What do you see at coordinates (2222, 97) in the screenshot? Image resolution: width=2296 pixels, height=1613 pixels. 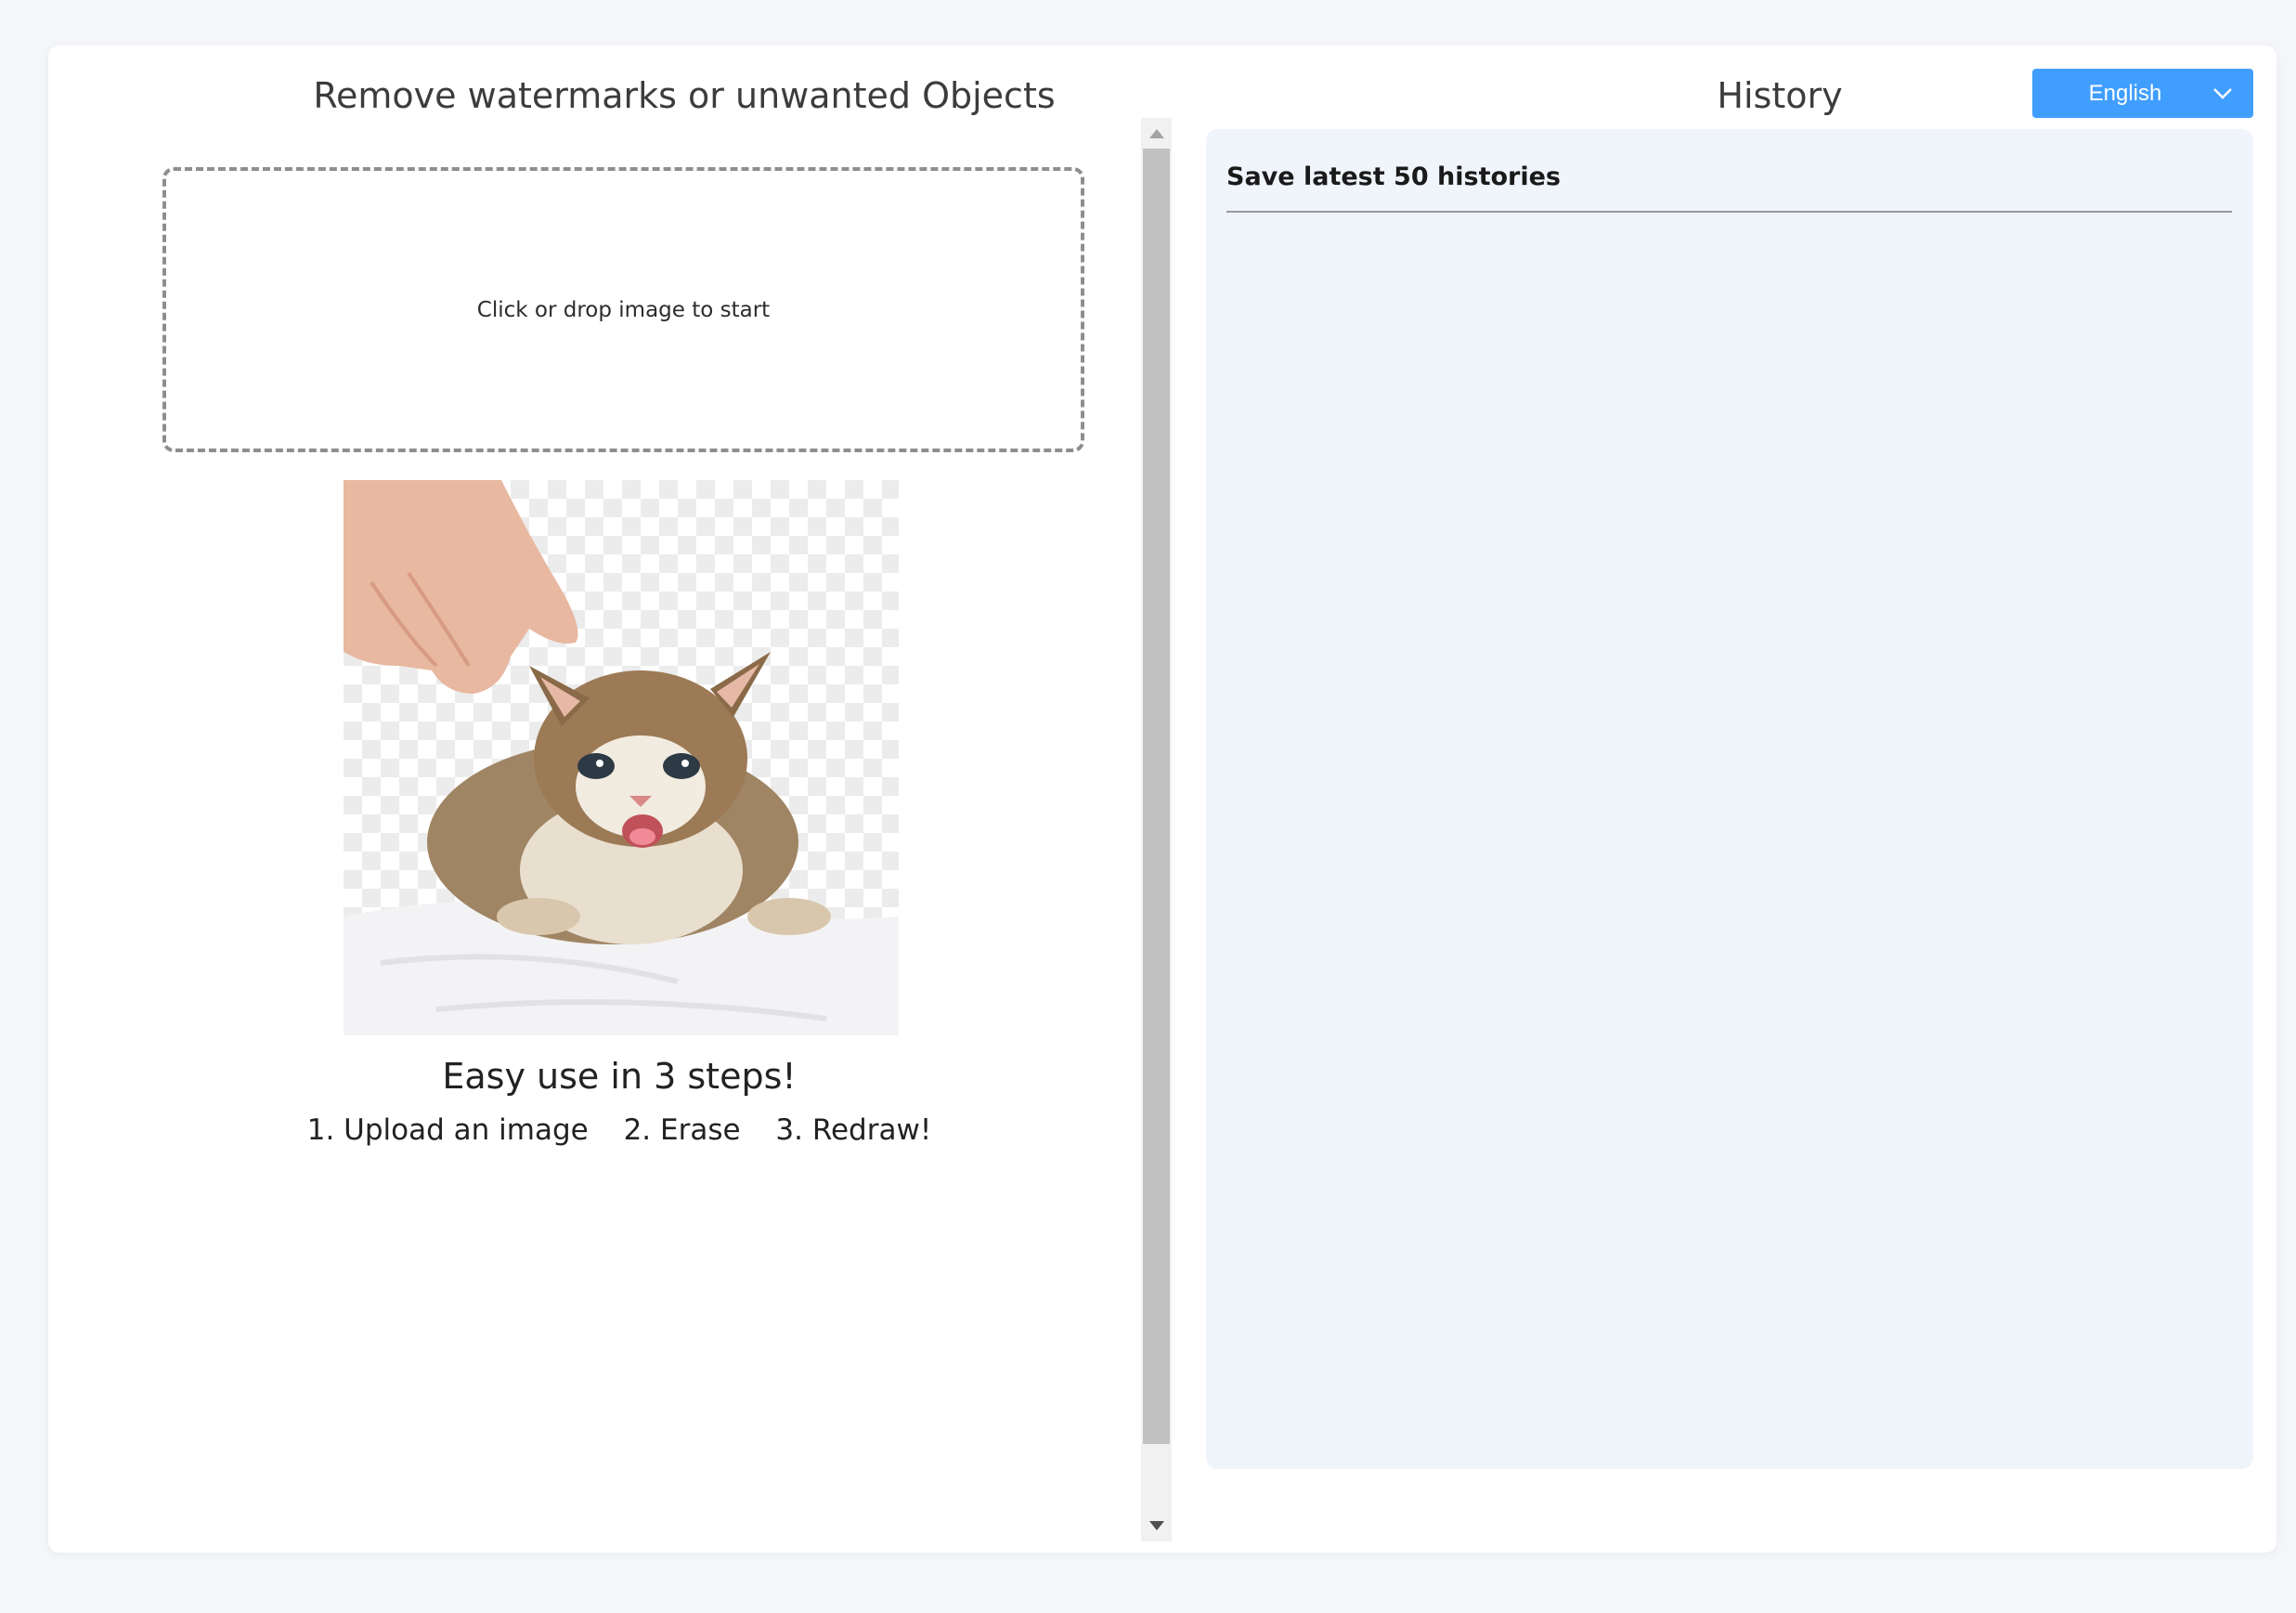 I see `chevron-down-icon` at bounding box center [2222, 97].